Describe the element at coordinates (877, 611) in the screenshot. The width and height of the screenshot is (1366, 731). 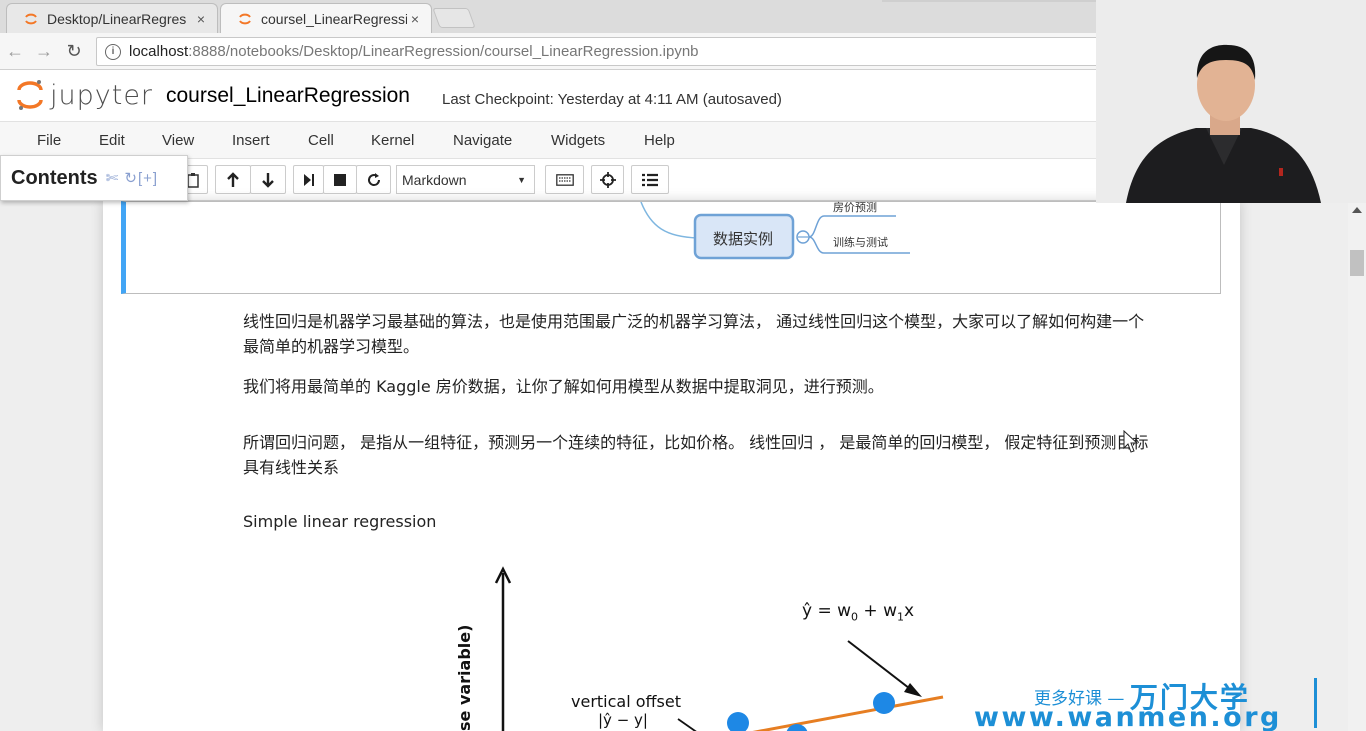
I see `equation-part: + w` at that location.